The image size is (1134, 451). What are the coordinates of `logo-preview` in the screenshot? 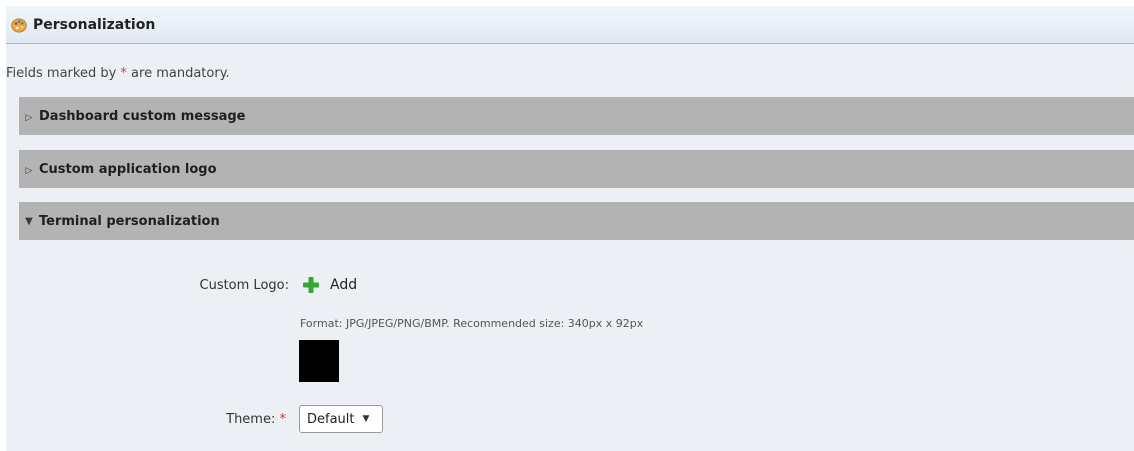 It's located at (319, 361).